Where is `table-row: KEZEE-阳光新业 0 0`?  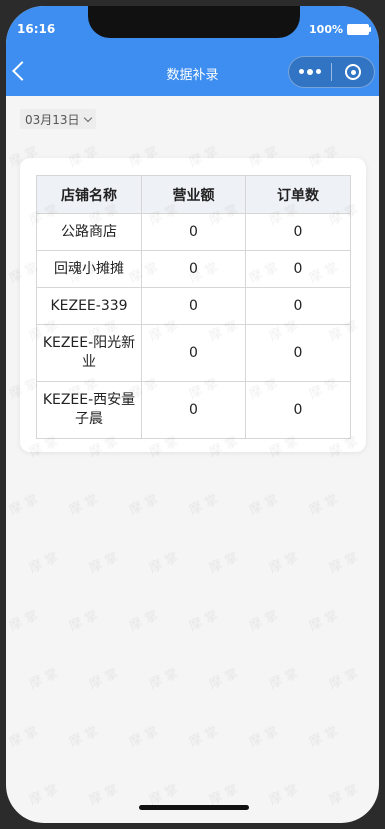
table-row: KEZEE-阳光新业 0 0 is located at coordinates (193, 353).